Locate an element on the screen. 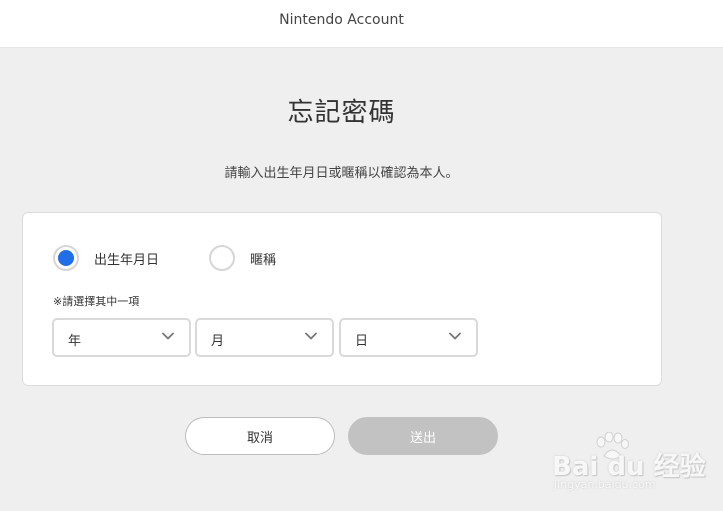 The width and height of the screenshot is (723, 511). instruction-text: 請輸入出生年月日或暱稱以確認為本人。 is located at coordinates (341, 173).